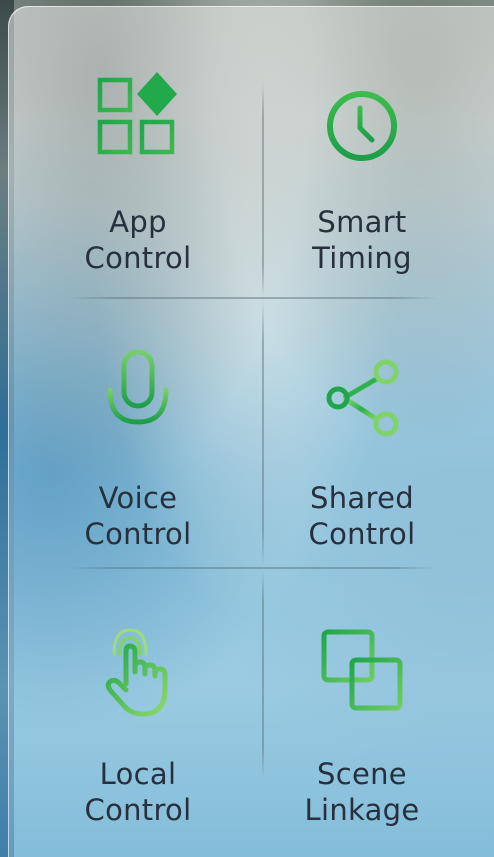 Image resolution: width=494 pixels, height=857 pixels. What do you see at coordinates (138, 516) in the screenshot?
I see `feature-label: Voice Control` at bounding box center [138, 516].